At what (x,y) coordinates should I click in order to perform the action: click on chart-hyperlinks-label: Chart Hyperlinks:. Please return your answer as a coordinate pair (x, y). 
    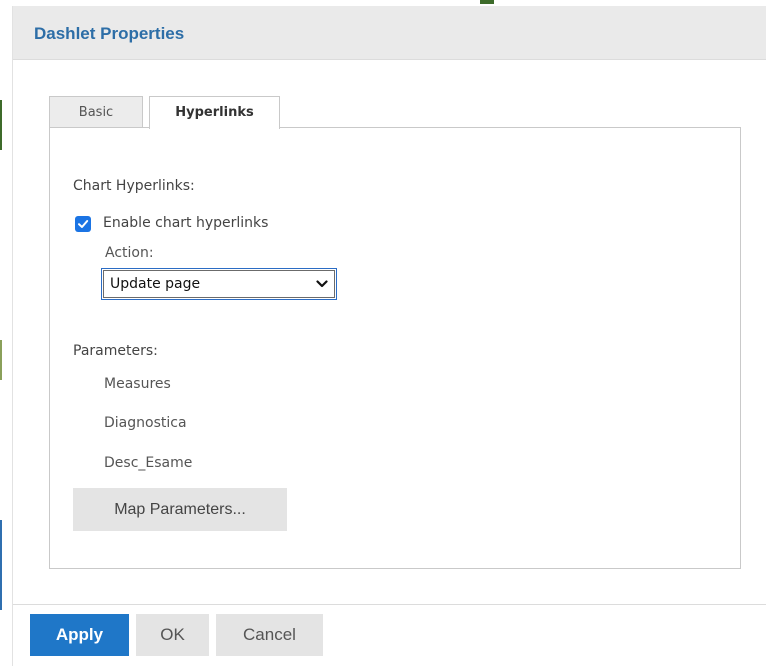
    Looking at the image, I should click on (134, 186).